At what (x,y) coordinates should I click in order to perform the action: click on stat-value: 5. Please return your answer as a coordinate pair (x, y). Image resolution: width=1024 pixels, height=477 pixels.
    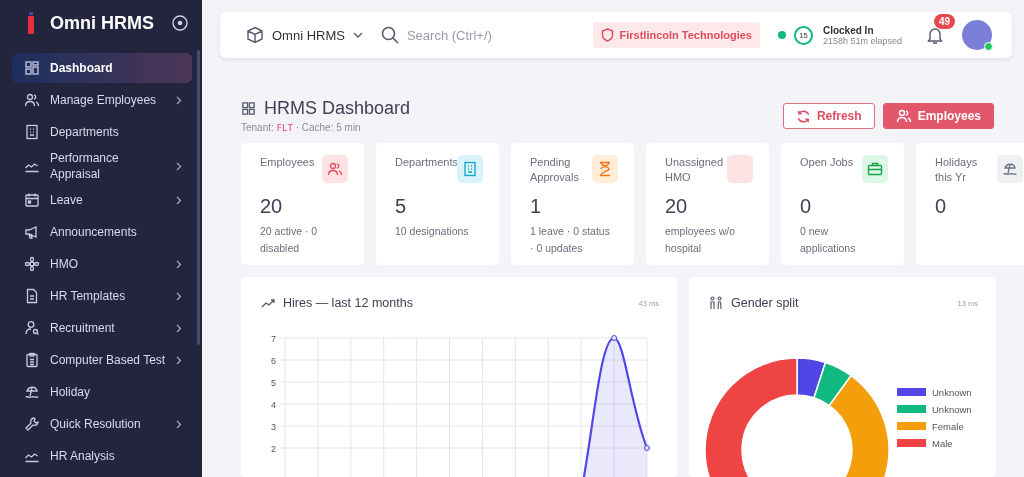
    Looking at the image, I should click on (401, 206).